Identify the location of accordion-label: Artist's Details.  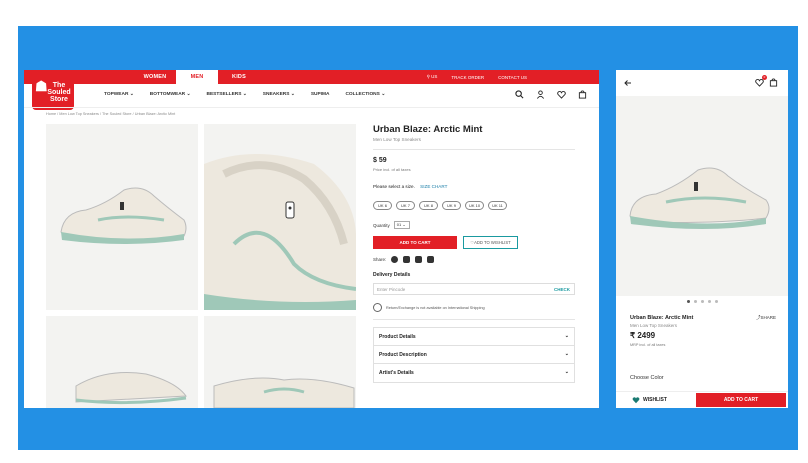
(396, 373).